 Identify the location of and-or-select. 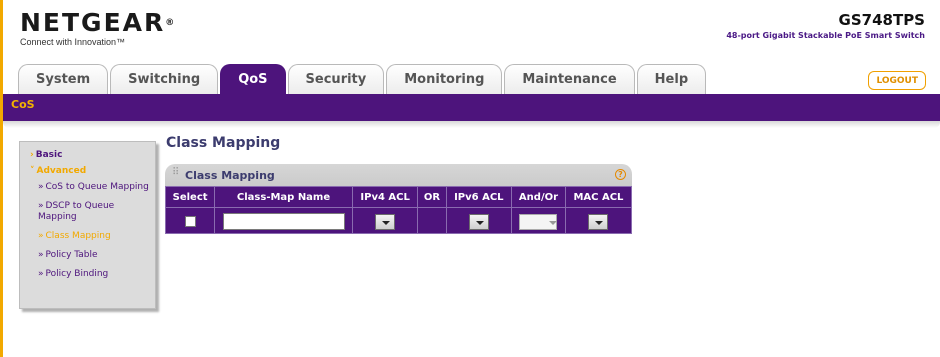
(538, 221).